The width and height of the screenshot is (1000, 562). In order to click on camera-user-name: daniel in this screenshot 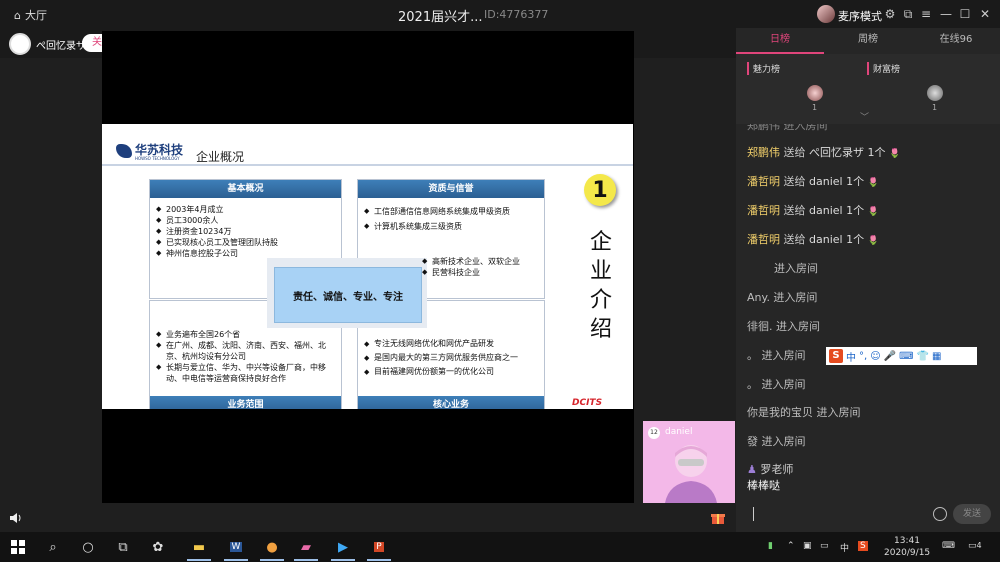, I will do `click(679, 432)`.